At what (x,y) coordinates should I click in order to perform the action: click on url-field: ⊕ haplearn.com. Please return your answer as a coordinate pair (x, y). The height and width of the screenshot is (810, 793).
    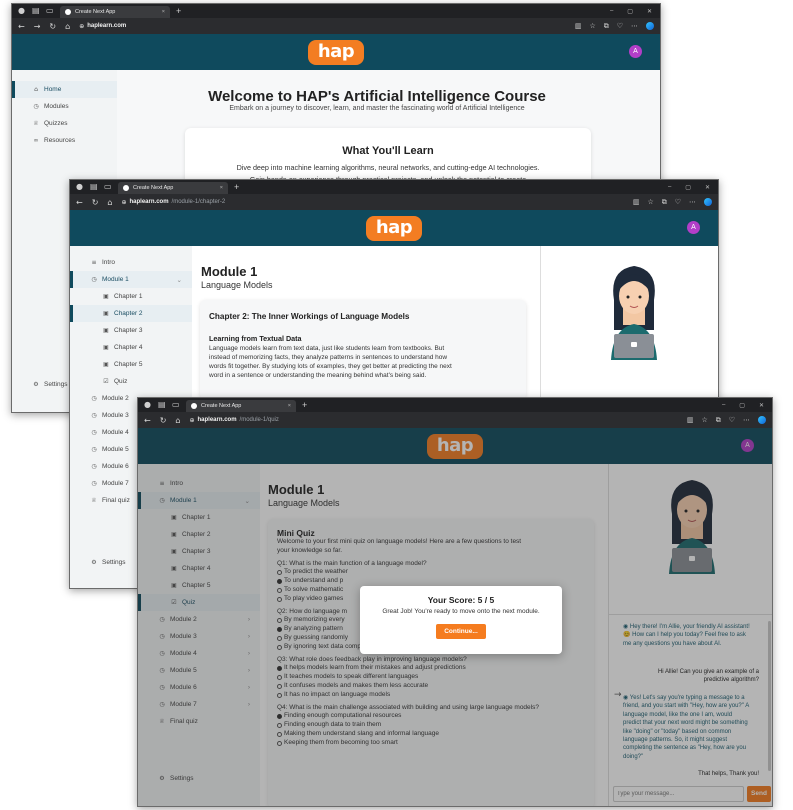
    Looking at the image, I should click on (104, 26).